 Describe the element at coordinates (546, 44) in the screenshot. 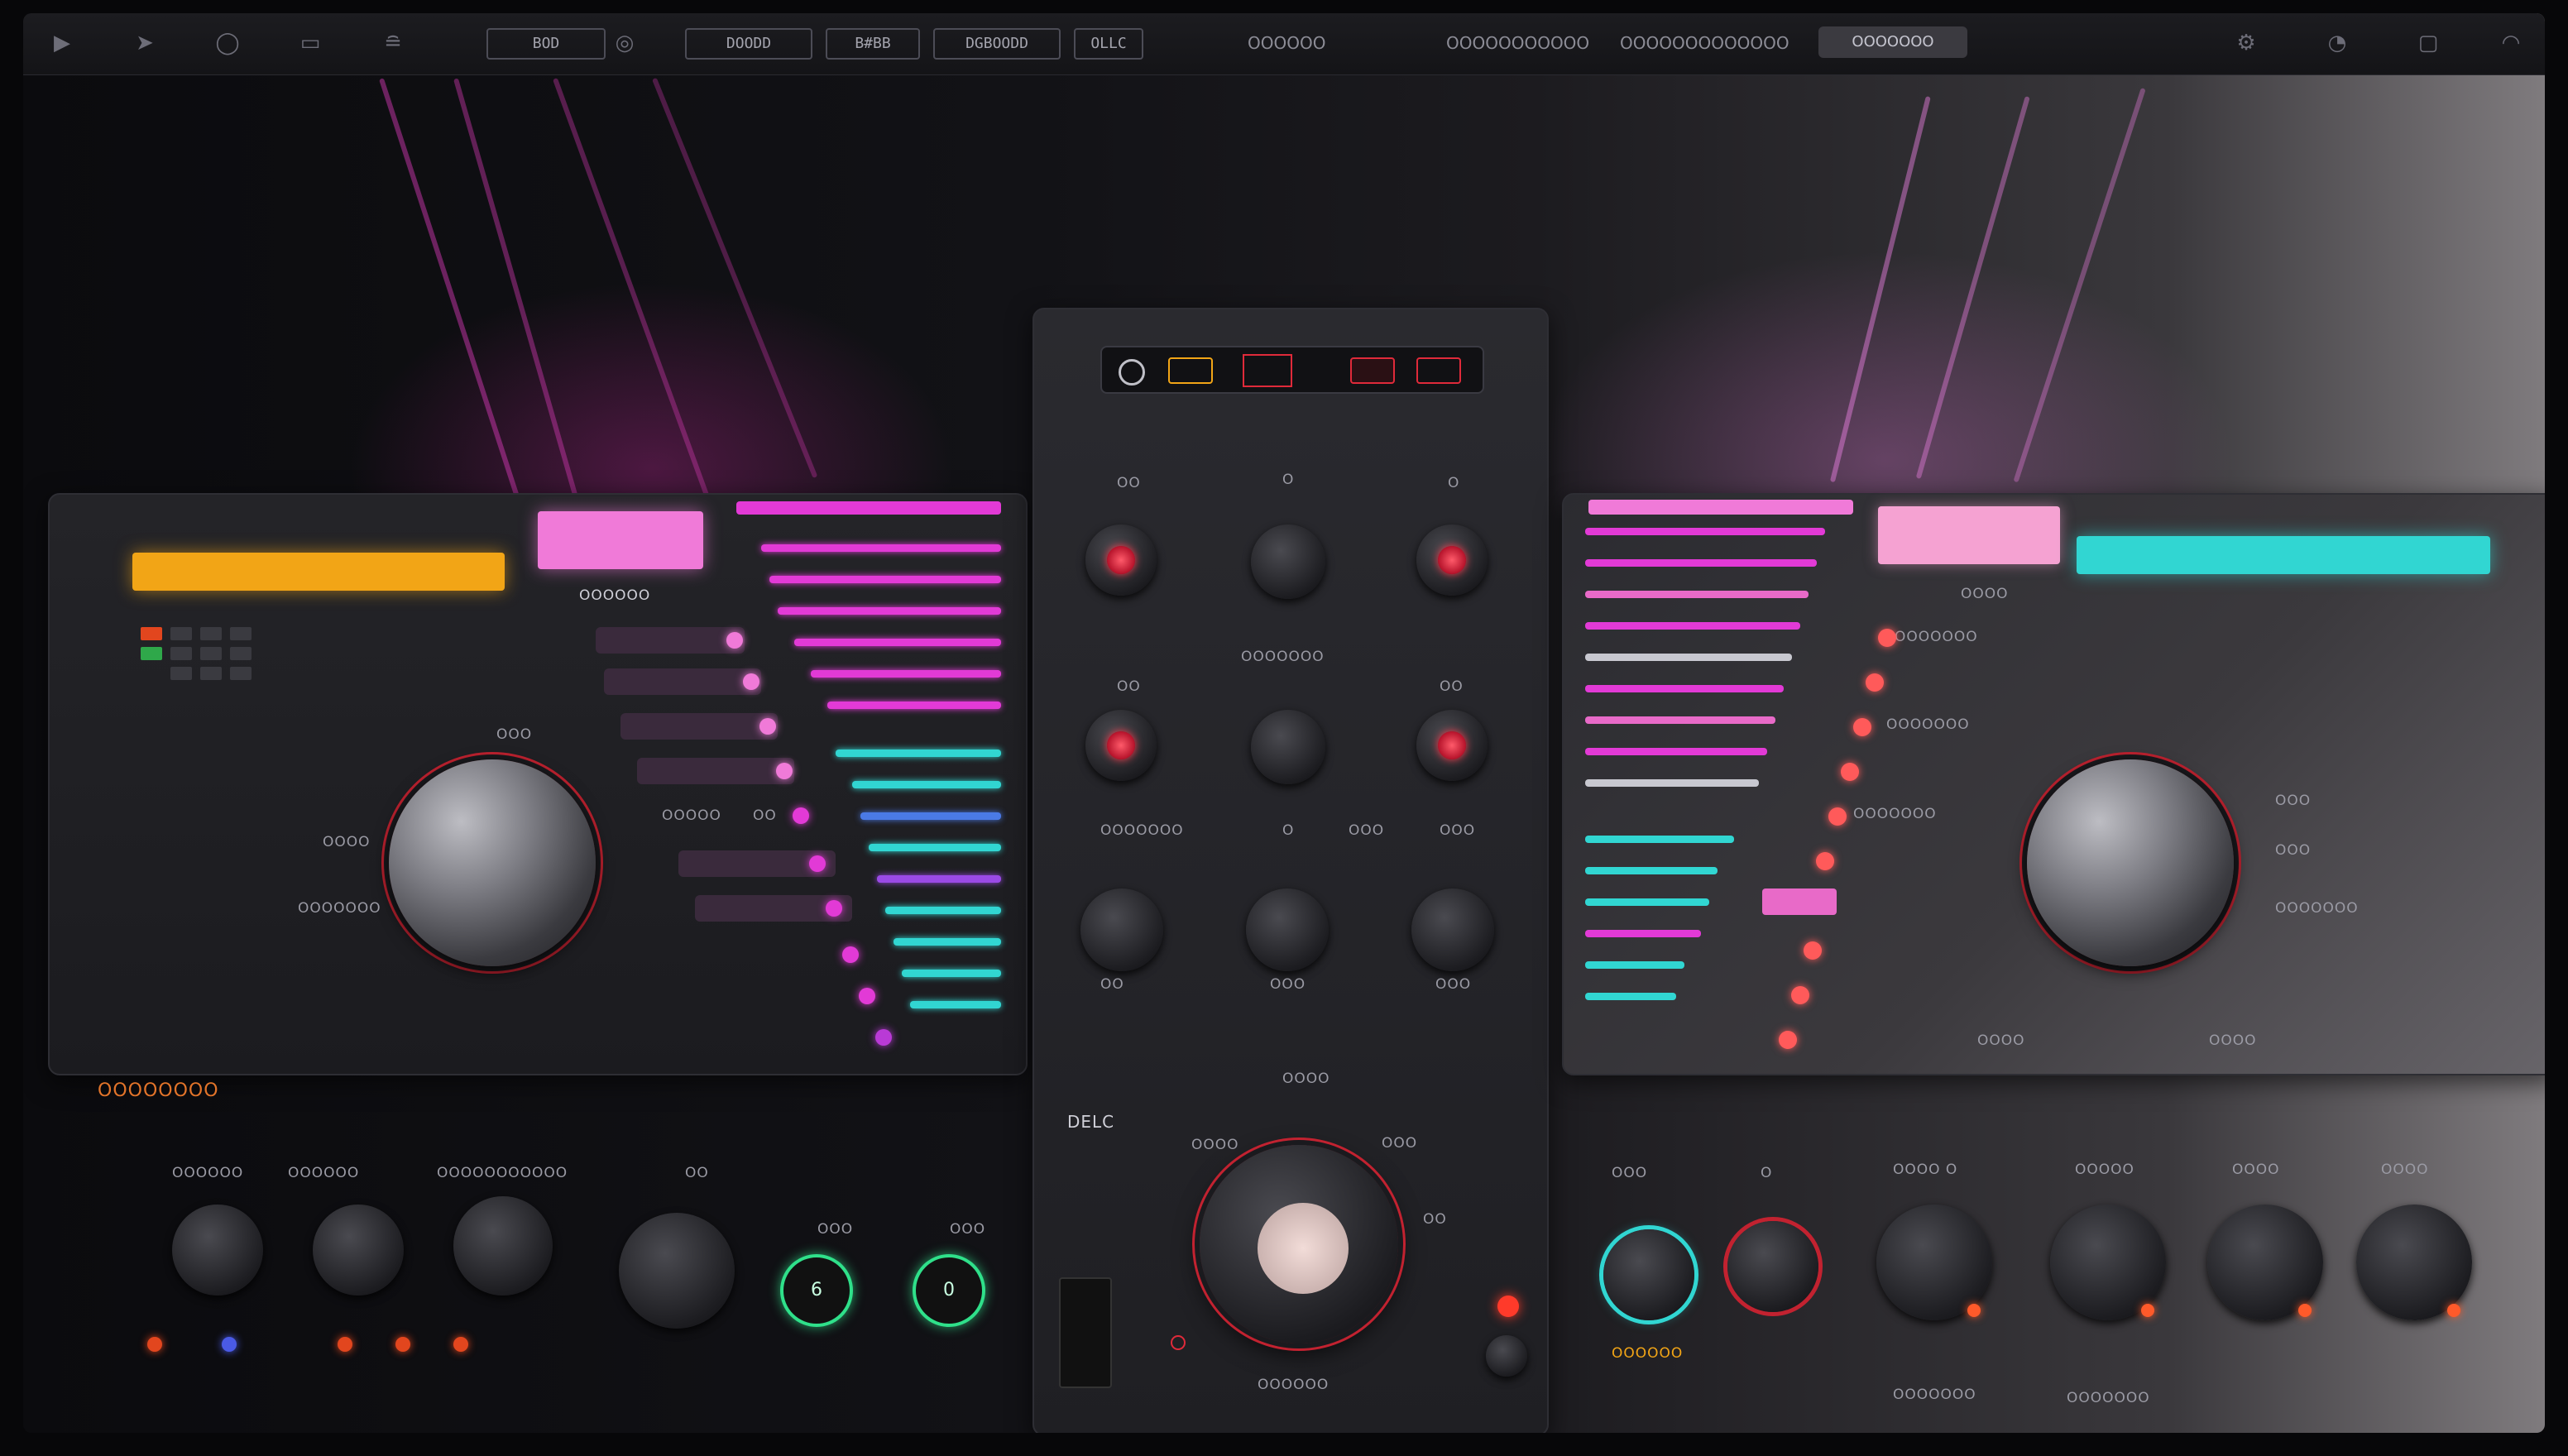

I see `toolbar-box-1: BOD` at that location.